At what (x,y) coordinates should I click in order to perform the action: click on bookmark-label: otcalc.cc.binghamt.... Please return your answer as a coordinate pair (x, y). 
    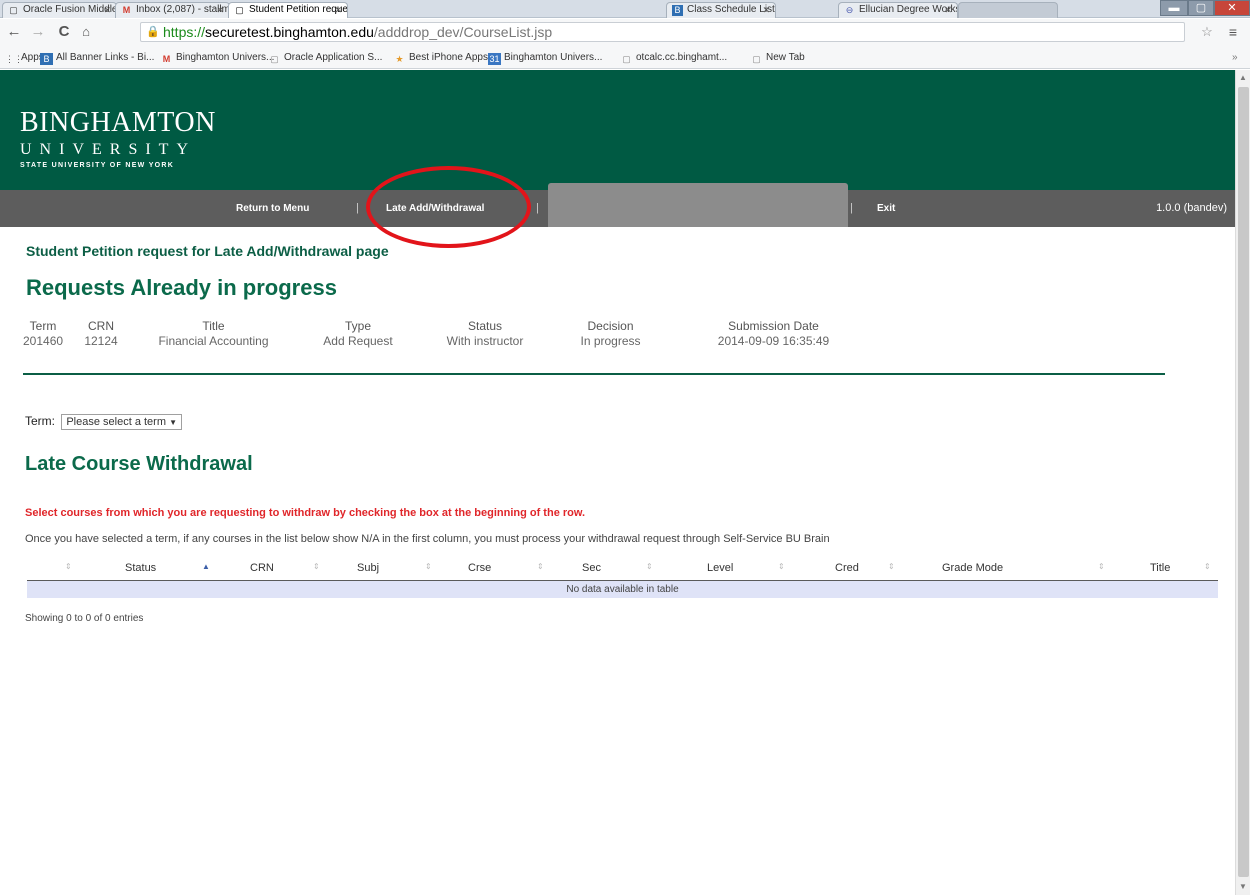
    Looking at the image, I should click on (682, 57).